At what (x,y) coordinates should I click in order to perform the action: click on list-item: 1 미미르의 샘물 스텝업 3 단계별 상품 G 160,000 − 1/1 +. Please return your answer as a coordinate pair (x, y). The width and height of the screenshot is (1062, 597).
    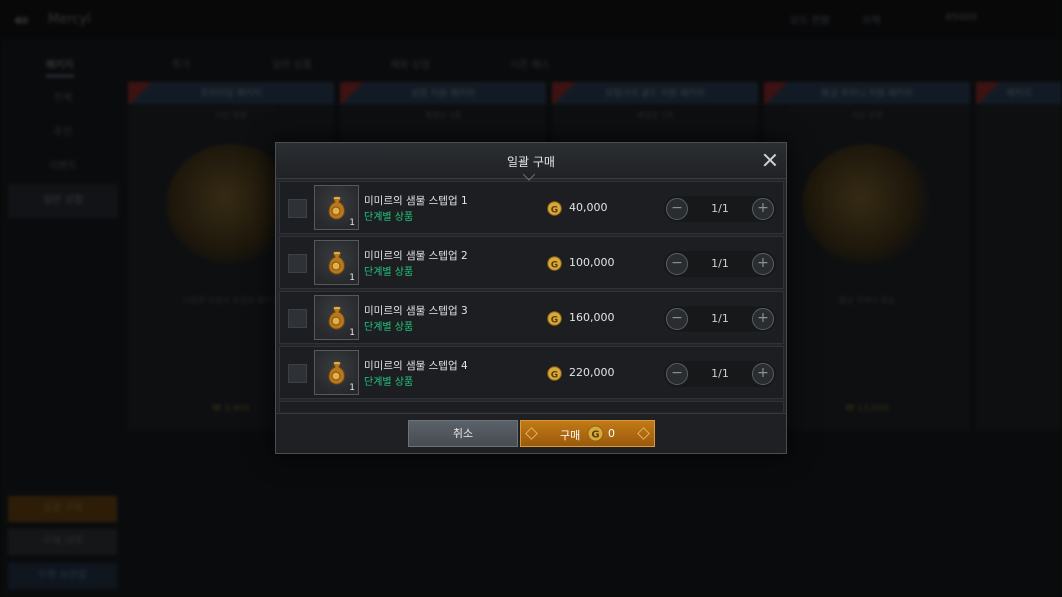
    Looking at the image, I should click on (531, 317).